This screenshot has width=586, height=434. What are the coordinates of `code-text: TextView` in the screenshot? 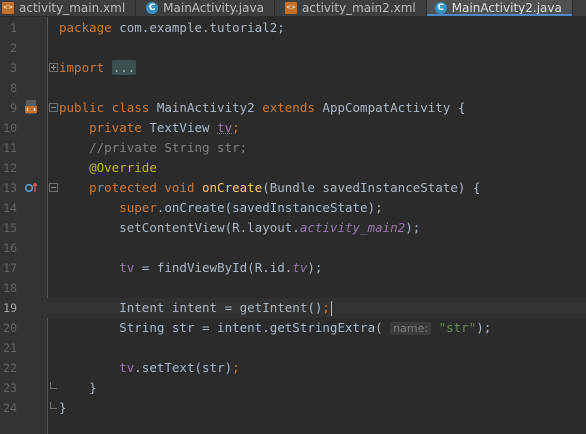 It's located at (179, 127).